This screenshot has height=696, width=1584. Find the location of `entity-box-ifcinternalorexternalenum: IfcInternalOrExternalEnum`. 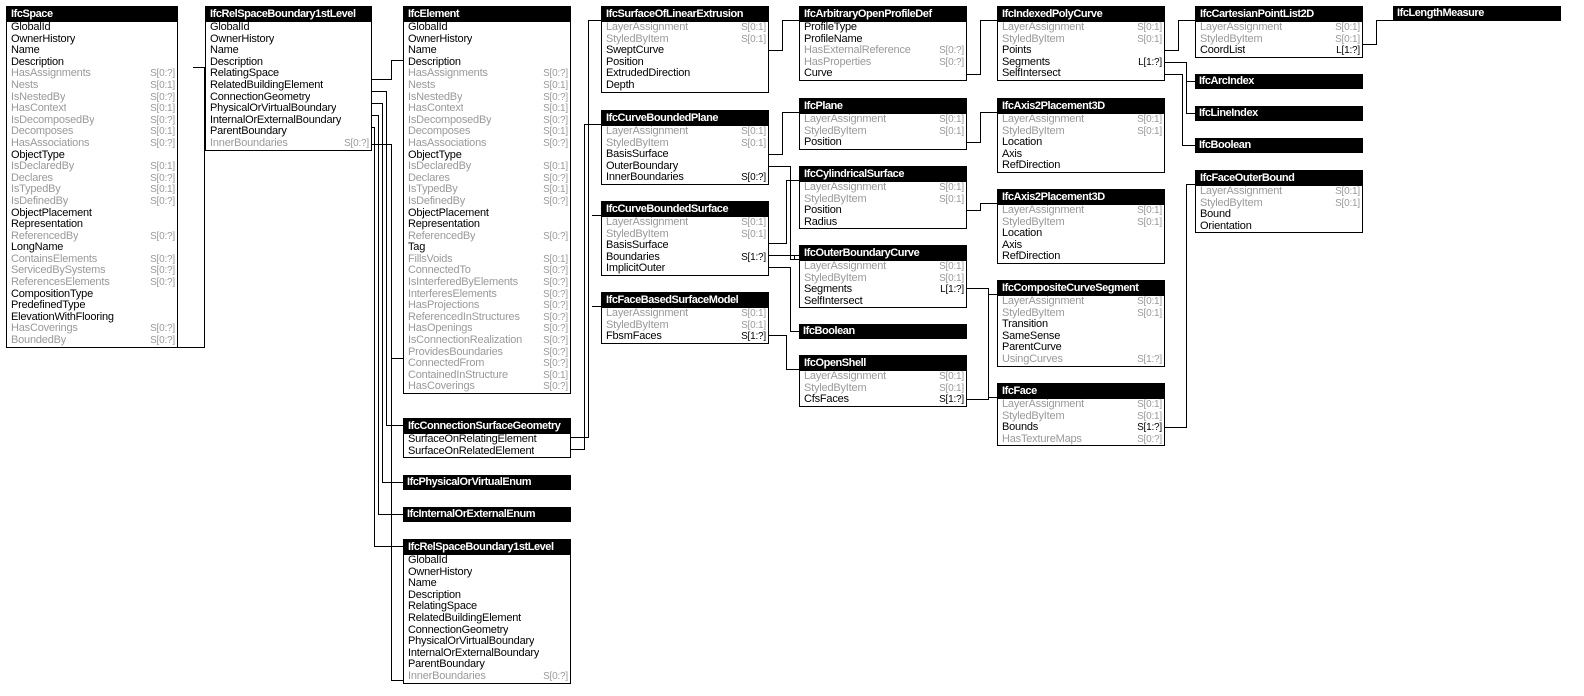

entity-box-ifcinternalorexternalenum: IfcInternalOrExternalEnum is located at coordinates (487, 514).